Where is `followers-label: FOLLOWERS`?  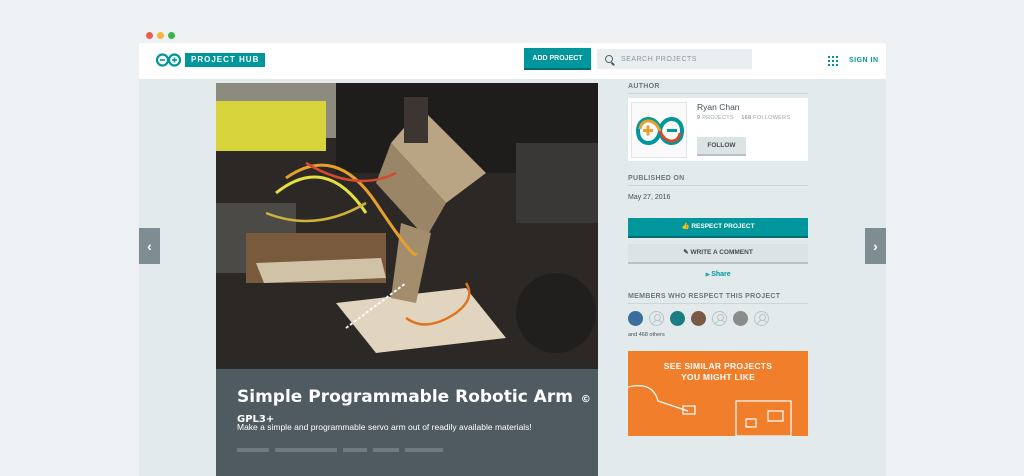 followers-label: FOLLOWERS is located at coordinates (772, 118).